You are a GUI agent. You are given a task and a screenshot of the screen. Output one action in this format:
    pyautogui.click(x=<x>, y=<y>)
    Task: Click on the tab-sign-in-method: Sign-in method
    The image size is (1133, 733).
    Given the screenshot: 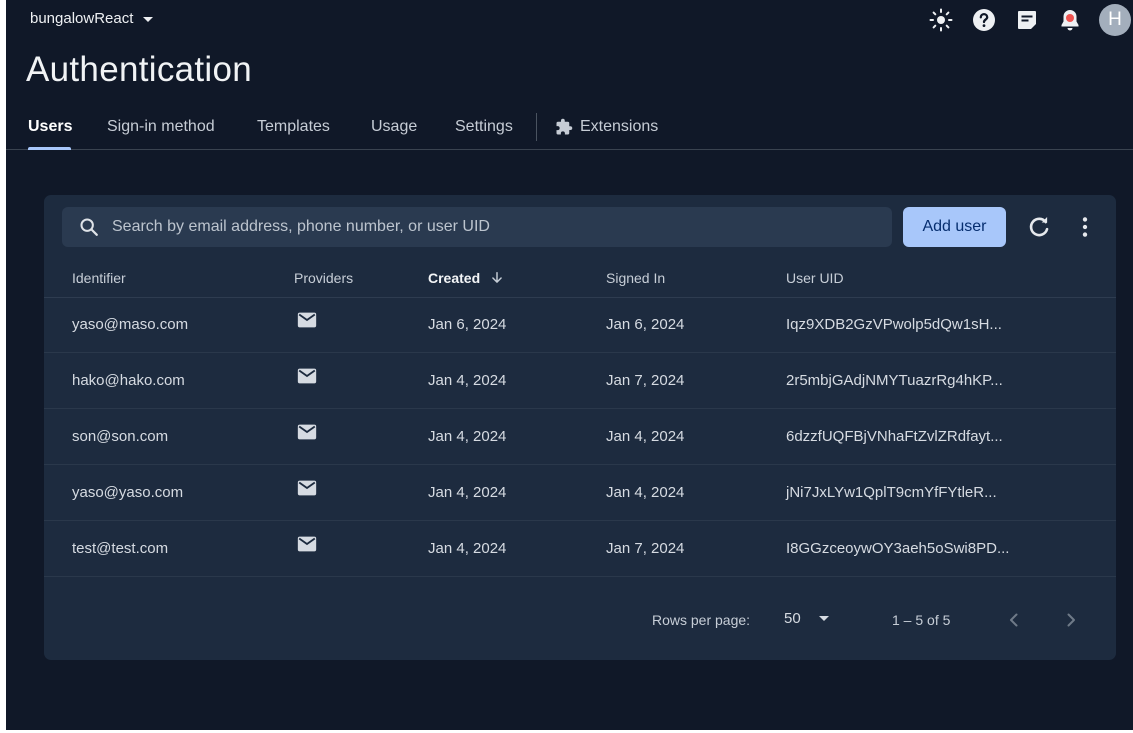 What is the action you would take?
    pyautogui.click(x=161, y=127)
    